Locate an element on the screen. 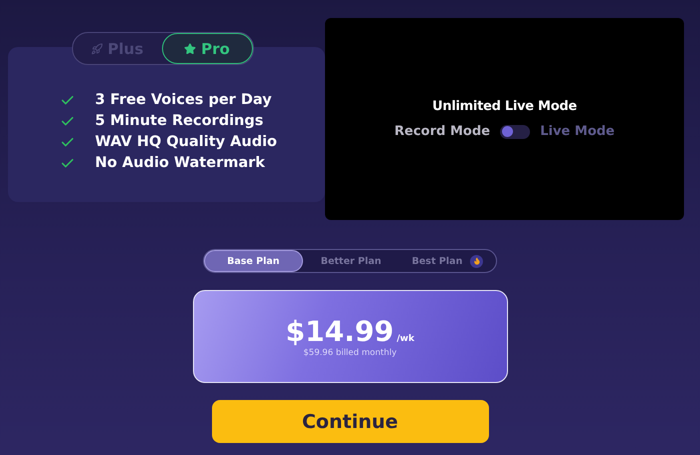  billing-note: $59.96 billed monthly is located at coordinates (350, 353).